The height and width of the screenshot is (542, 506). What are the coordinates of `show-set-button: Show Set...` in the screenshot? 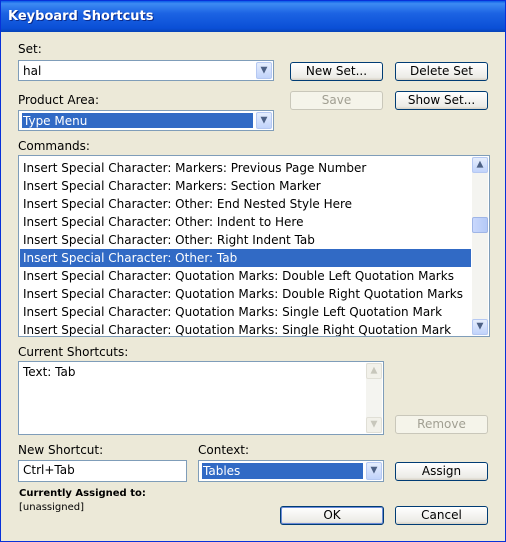 It's located at (441, 100).